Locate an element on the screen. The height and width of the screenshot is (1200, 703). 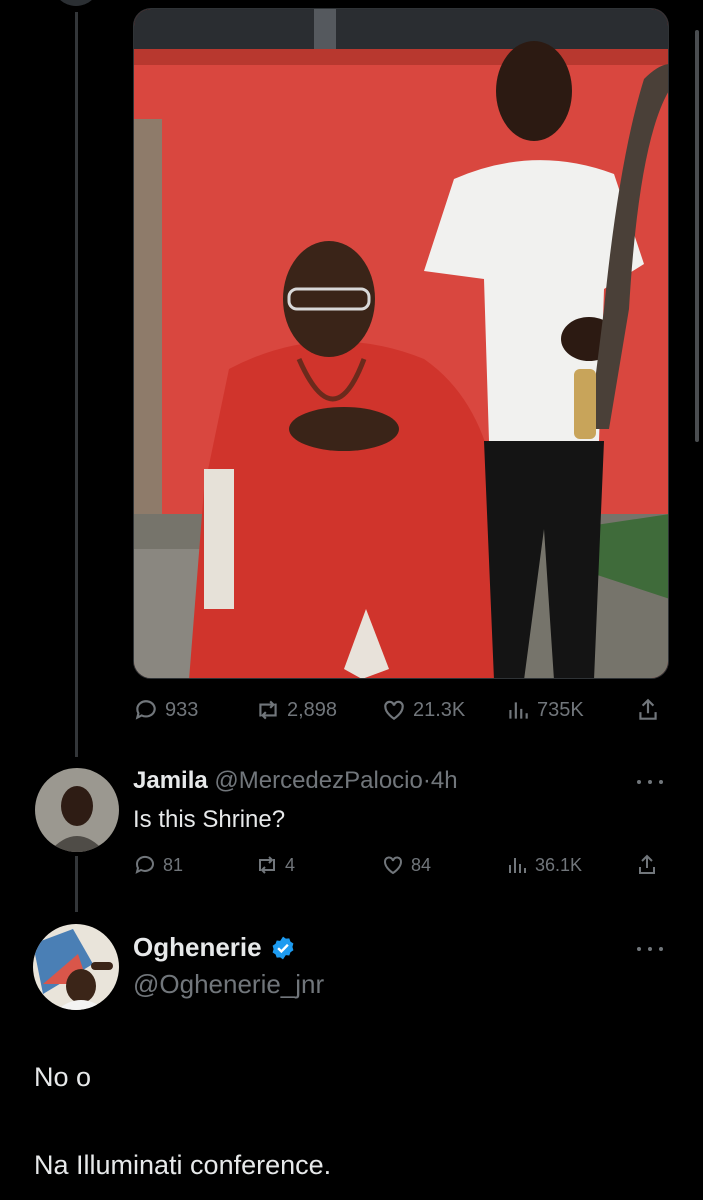
author-handle: @Oghenerie_jnr is located at coordinates (228, 984).